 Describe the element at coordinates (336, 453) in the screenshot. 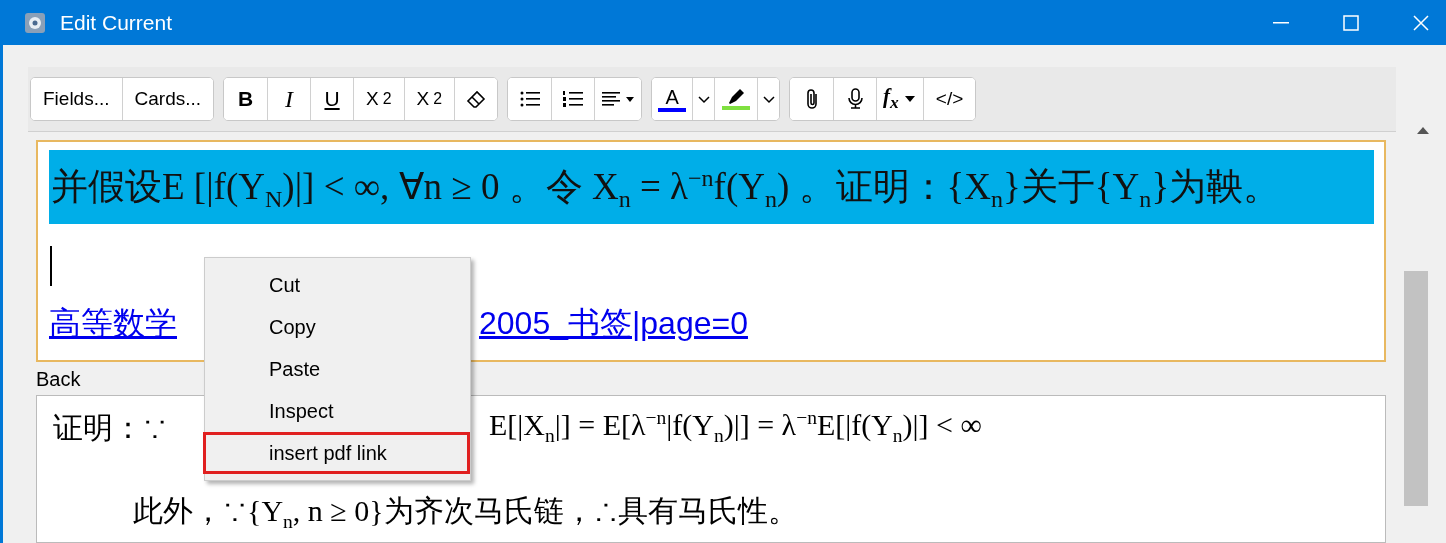

I see `menu-item: insert pdf link` at that location.